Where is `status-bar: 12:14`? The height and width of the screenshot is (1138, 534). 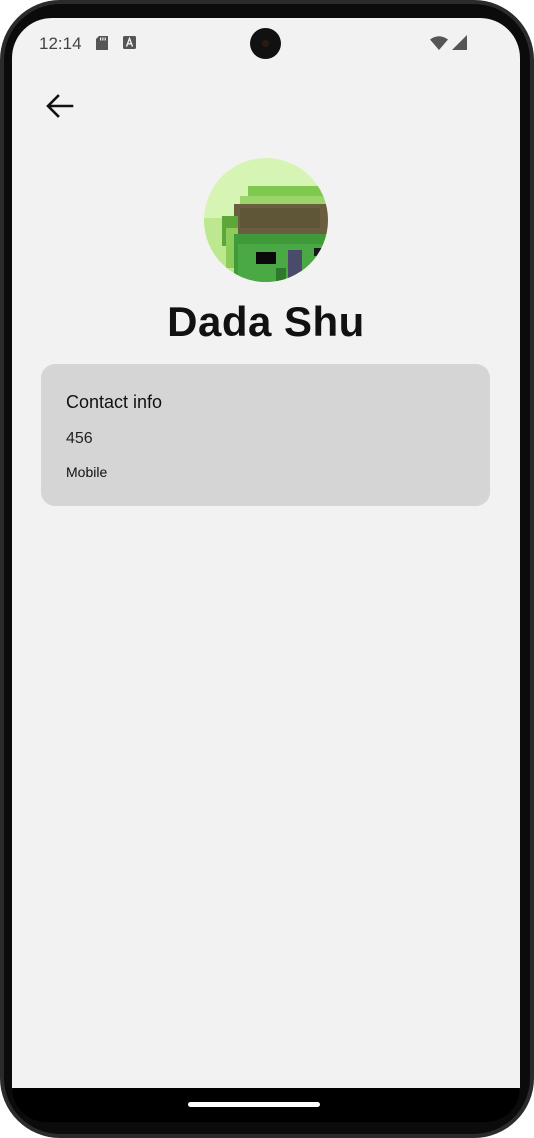
status-bar: 12:14 is located at coordinates (266, 44).